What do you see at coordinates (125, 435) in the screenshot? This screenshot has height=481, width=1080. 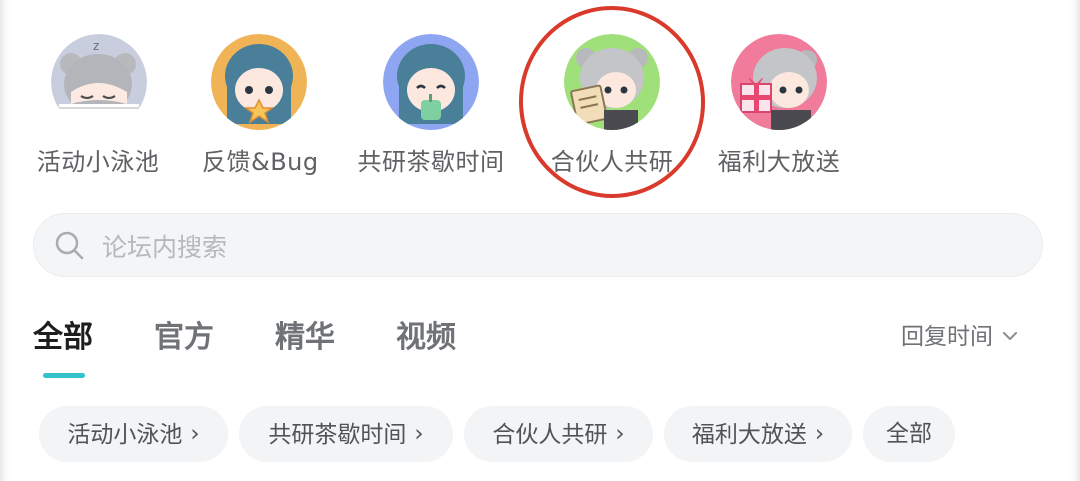 I see `chip-label: 活动小泳池` at bounding box center [125, 435].